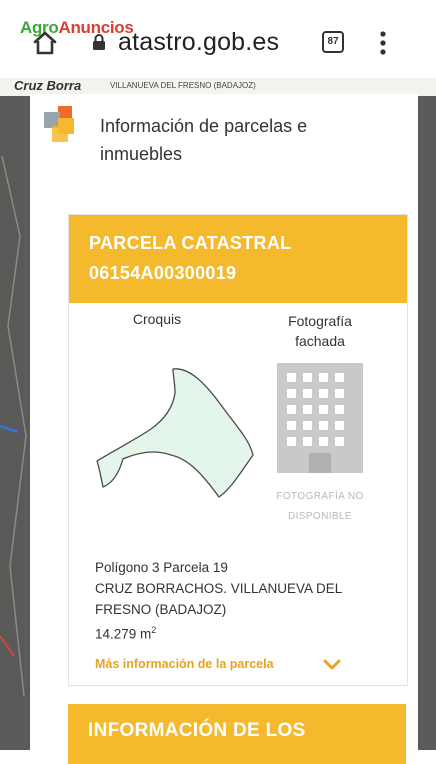 The height and width of the screenshot is (764, 436). I want to click on lock-icon, so click(99, 42).